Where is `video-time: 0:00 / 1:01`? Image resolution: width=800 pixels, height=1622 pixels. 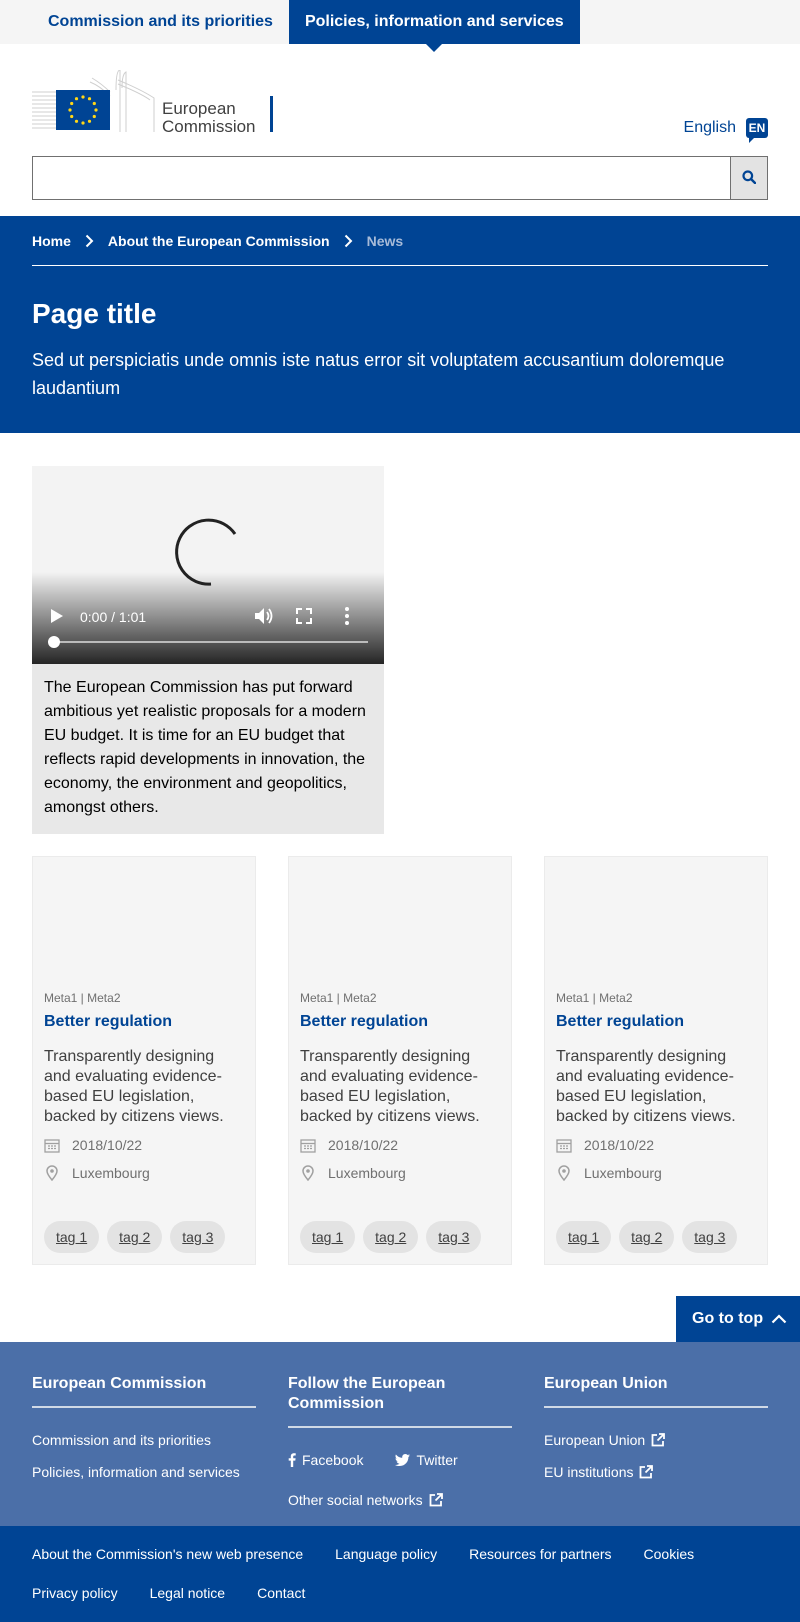
video-time: 0:00 / 1:01 is located at coordinates (113, 617).